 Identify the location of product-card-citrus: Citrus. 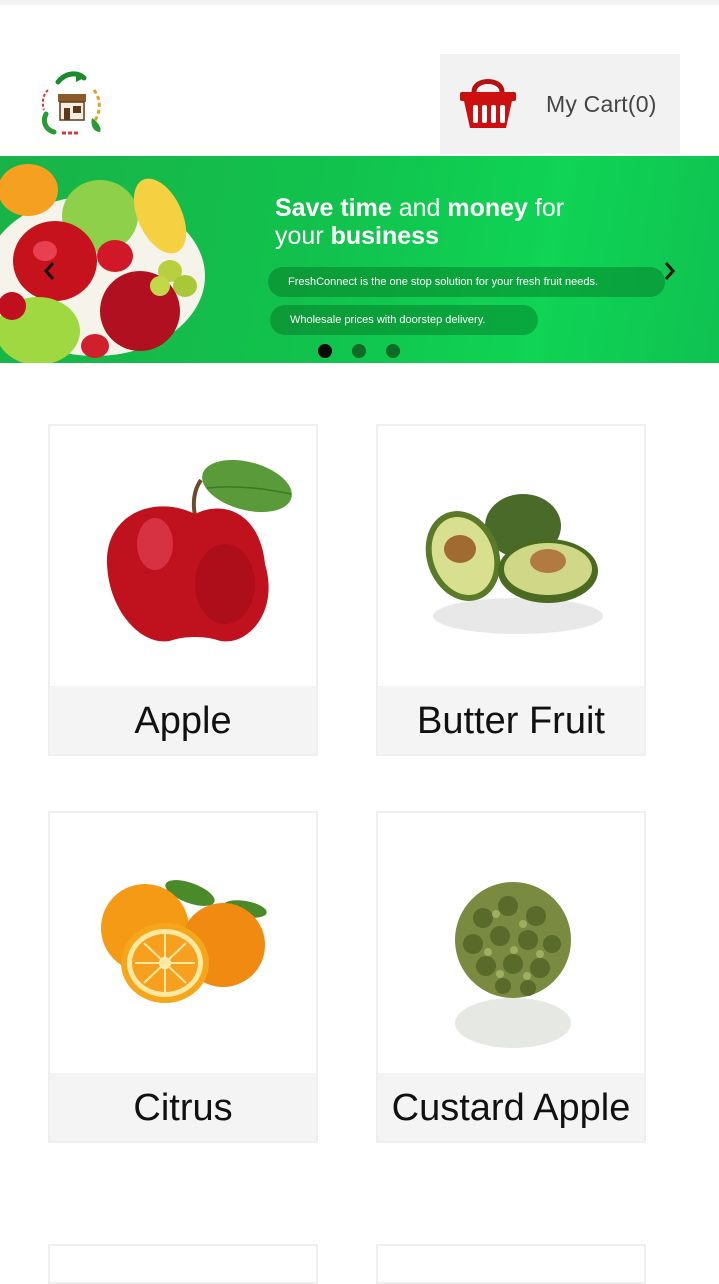
(183, 977).